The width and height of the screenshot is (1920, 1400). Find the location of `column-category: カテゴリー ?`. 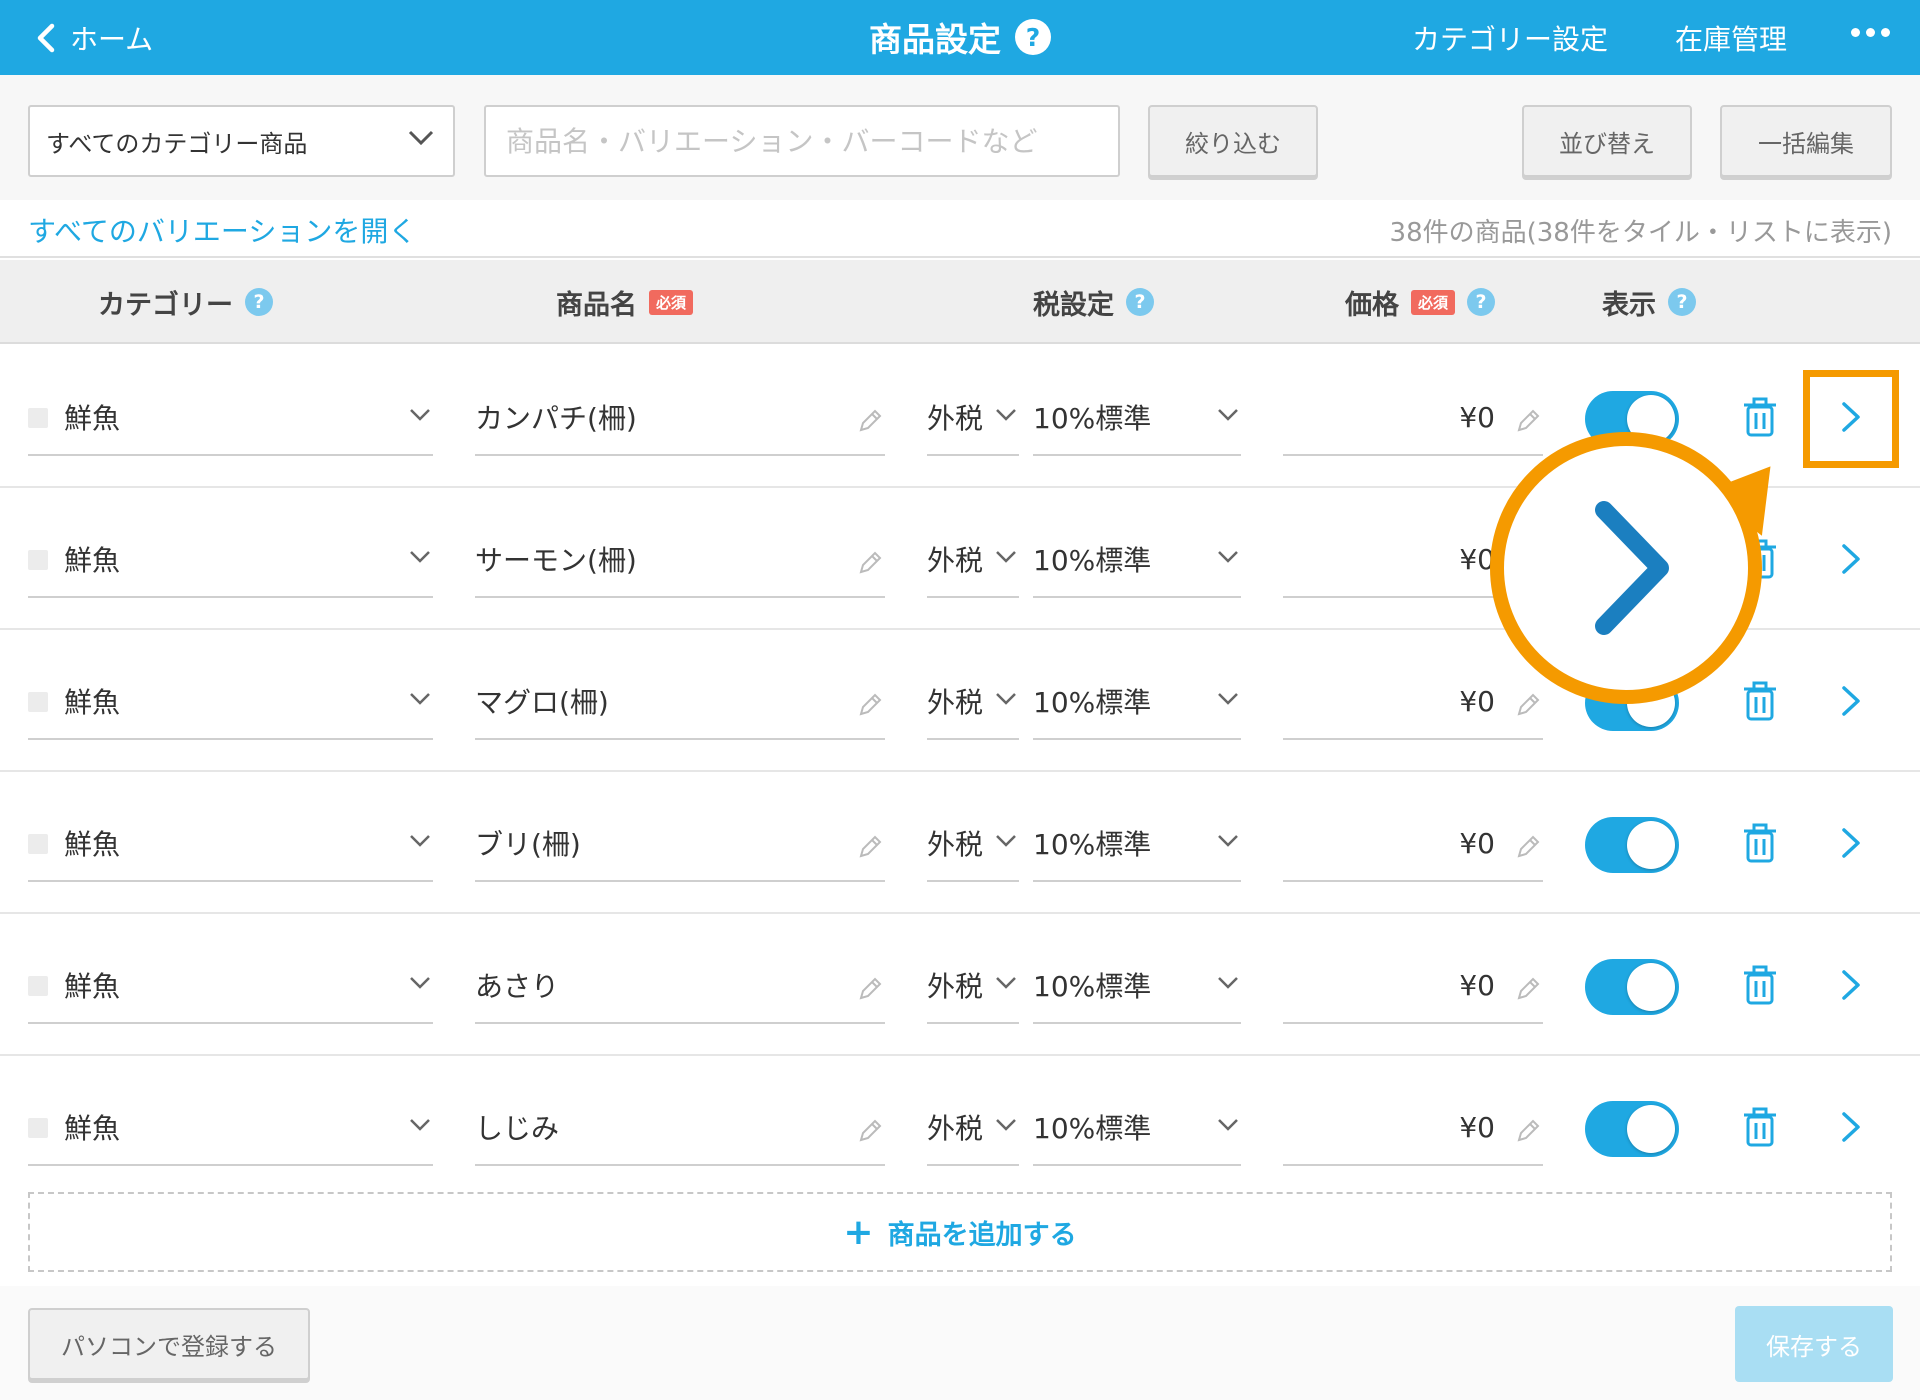

column-category: カテゴリー ? is located at coordinates (185, 302).